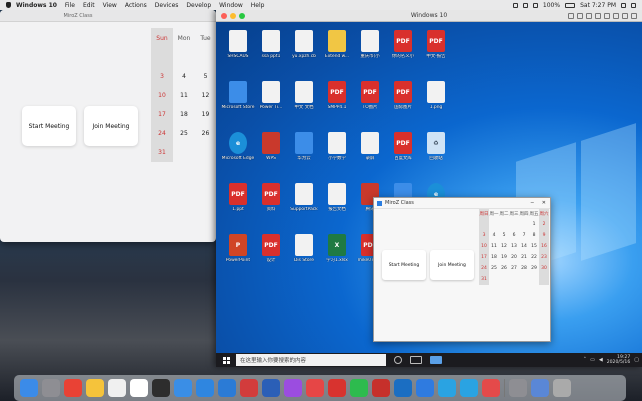 The image size is (642, 401). I want to click on dock-launchpad-icon, so click(51, 388).